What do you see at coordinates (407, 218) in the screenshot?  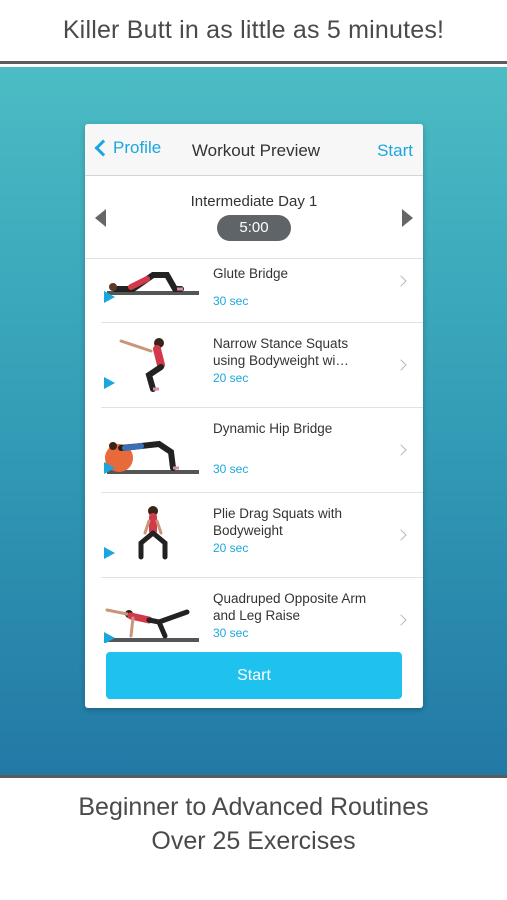 I see `next-day-arrow-icon` at bounding box center [407, 218].